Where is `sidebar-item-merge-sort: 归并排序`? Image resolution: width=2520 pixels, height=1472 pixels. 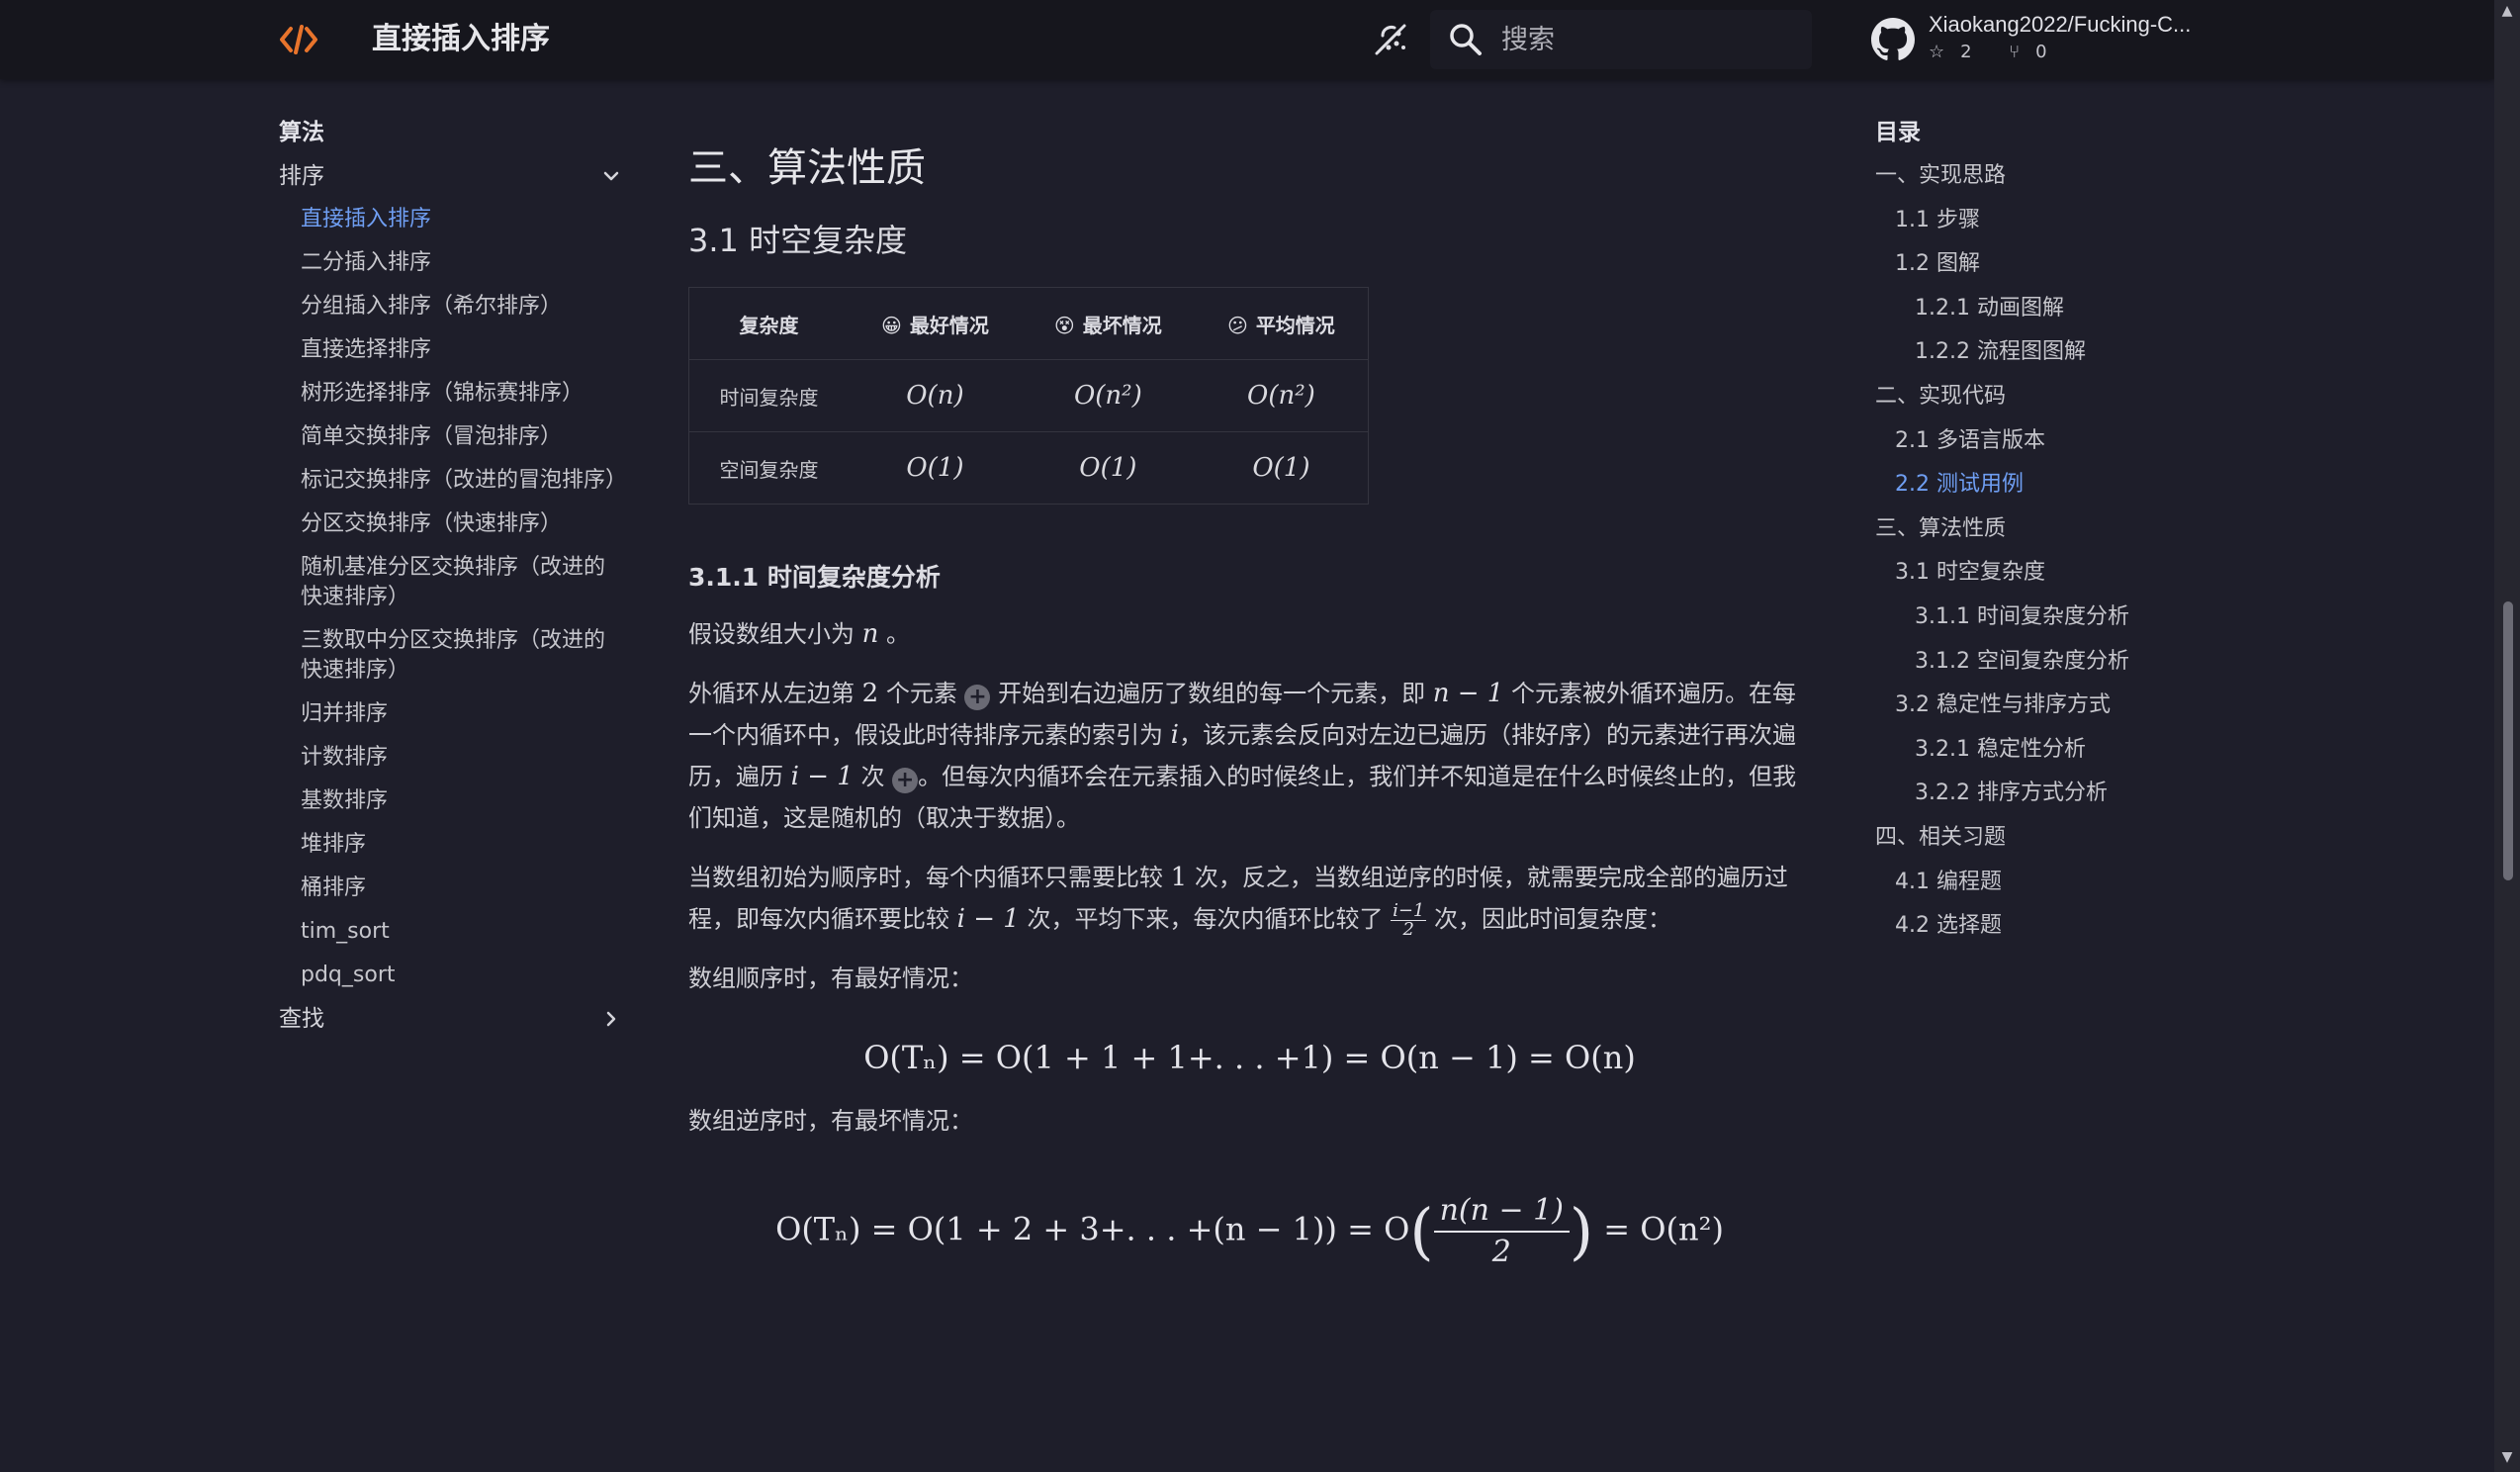 sidebar-item-merge-sort: 归并排序 is located at coordinates (452, 714).